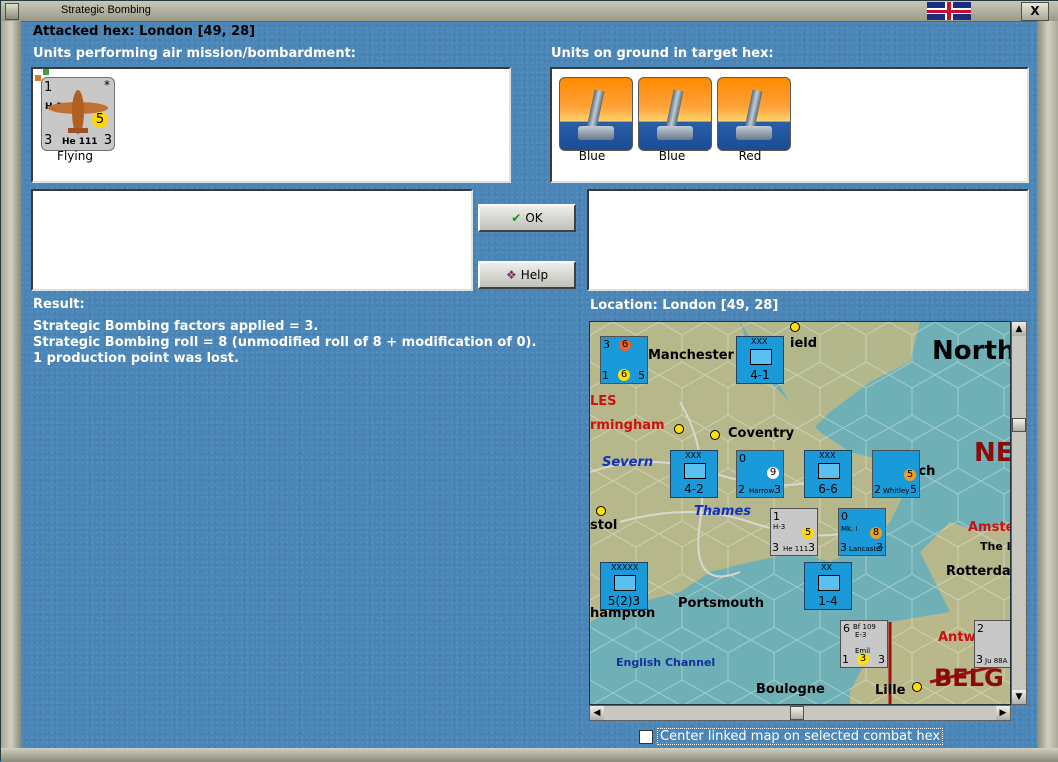 Image resolution: width=1058 pixels, height=762 pixels. What do you see at coordinates (75, 156) in the screenshot?
I see `air-unit-status: Flying` at bounding box center [75, 156].